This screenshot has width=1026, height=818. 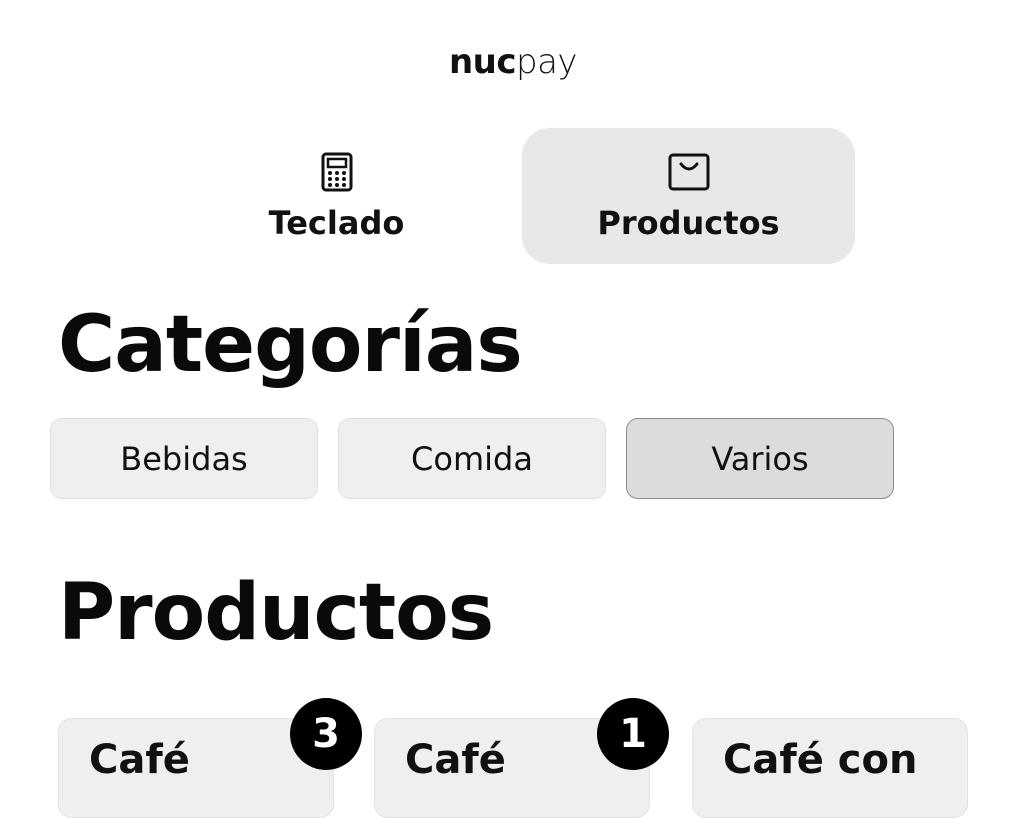 I want to click on category-bebidas-button: Bebidas, so click(x=184, y=458).